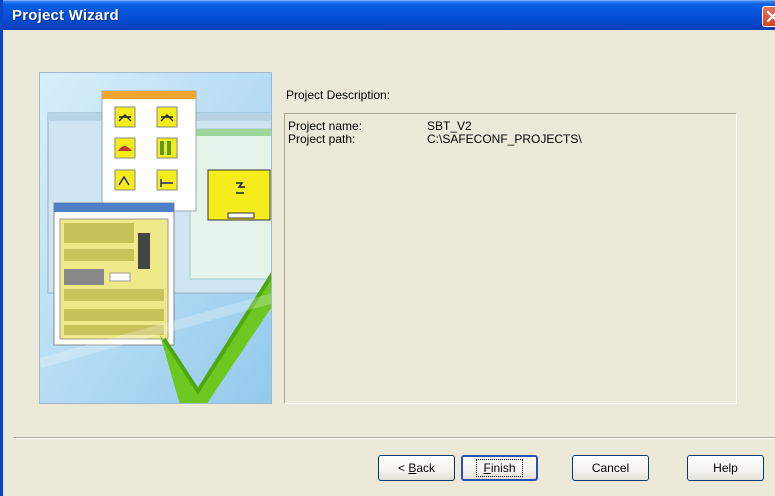 This screenshot has height=496, width=775. Describe the element at coordinates (416, 468) in the screenshot. I see `back-button: < Back` at that location.